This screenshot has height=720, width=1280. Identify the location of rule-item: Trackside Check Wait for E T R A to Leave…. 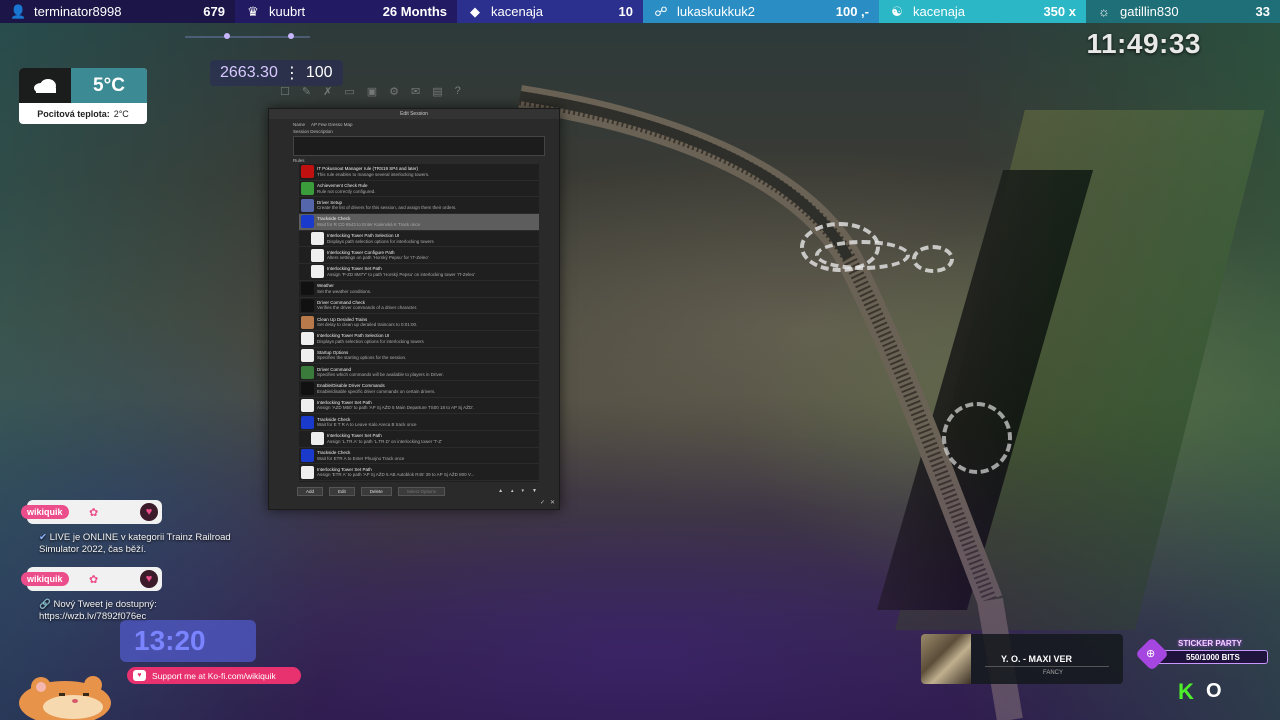
(419, 422).